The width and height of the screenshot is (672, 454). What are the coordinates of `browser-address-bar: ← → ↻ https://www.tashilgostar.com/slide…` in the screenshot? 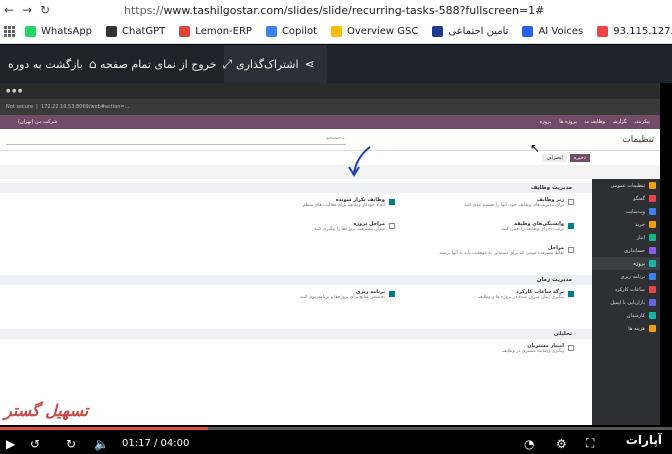 It's located at (336, 10).